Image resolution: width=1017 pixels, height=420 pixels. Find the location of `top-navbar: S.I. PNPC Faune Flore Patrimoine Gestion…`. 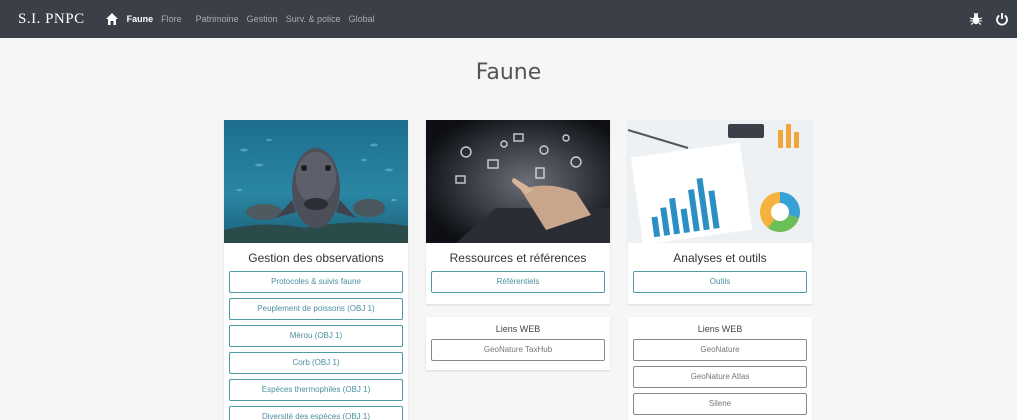

top-navbar: S.I. PNPC Faune Flore Patrimoine Gestion… is located at coordinates (508, 19).